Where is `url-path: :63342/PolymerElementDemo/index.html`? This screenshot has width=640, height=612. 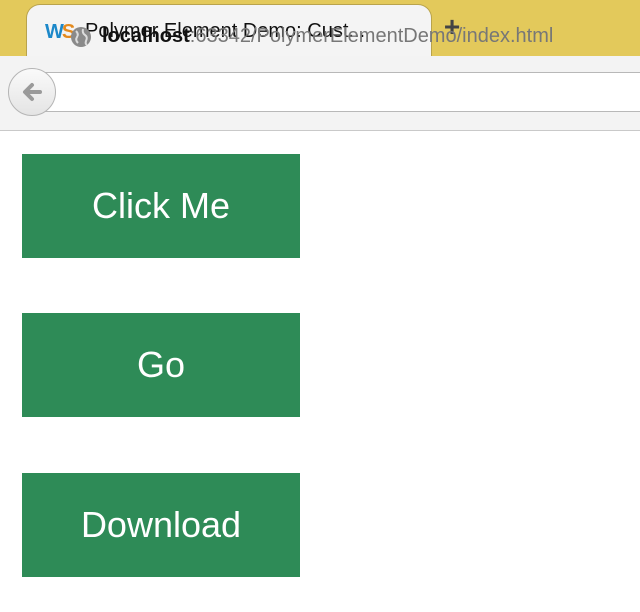 url-path: :63342/PolymerElementDemo/index.html is located at coordinates (371, 36).